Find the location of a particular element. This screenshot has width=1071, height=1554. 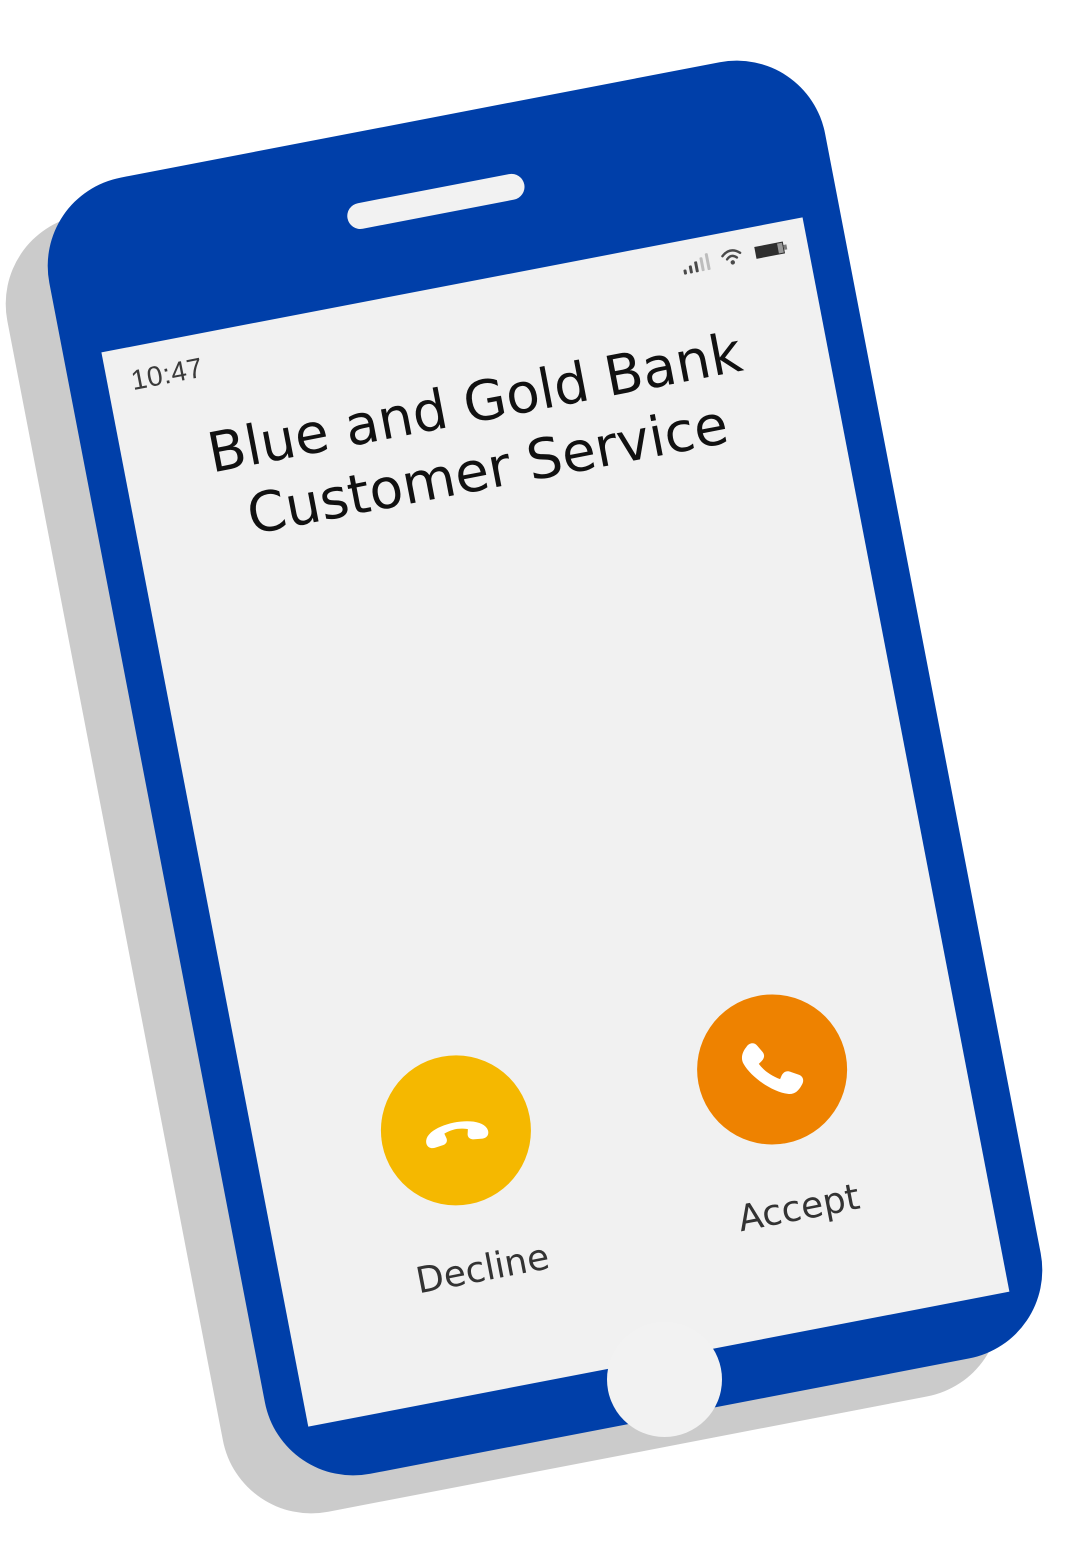

home-button is located at coordinates (664, 1379).